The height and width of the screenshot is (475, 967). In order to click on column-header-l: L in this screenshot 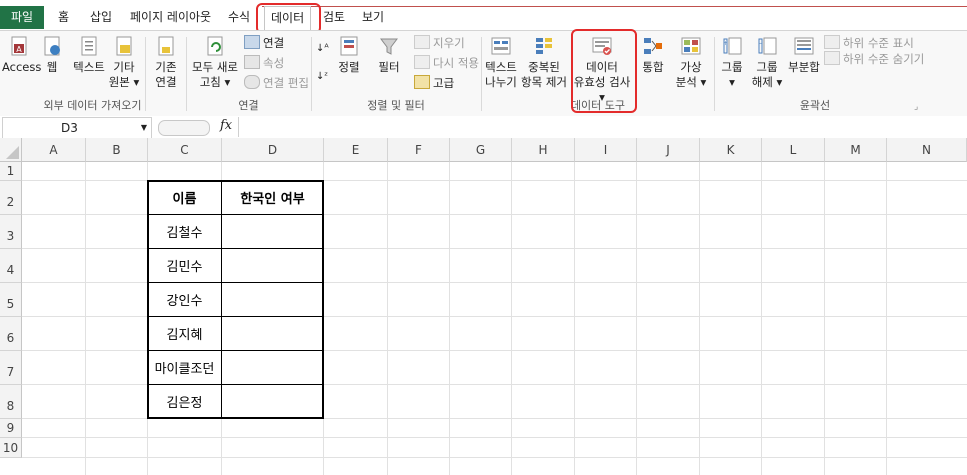, I will do `click(793, 150)`.